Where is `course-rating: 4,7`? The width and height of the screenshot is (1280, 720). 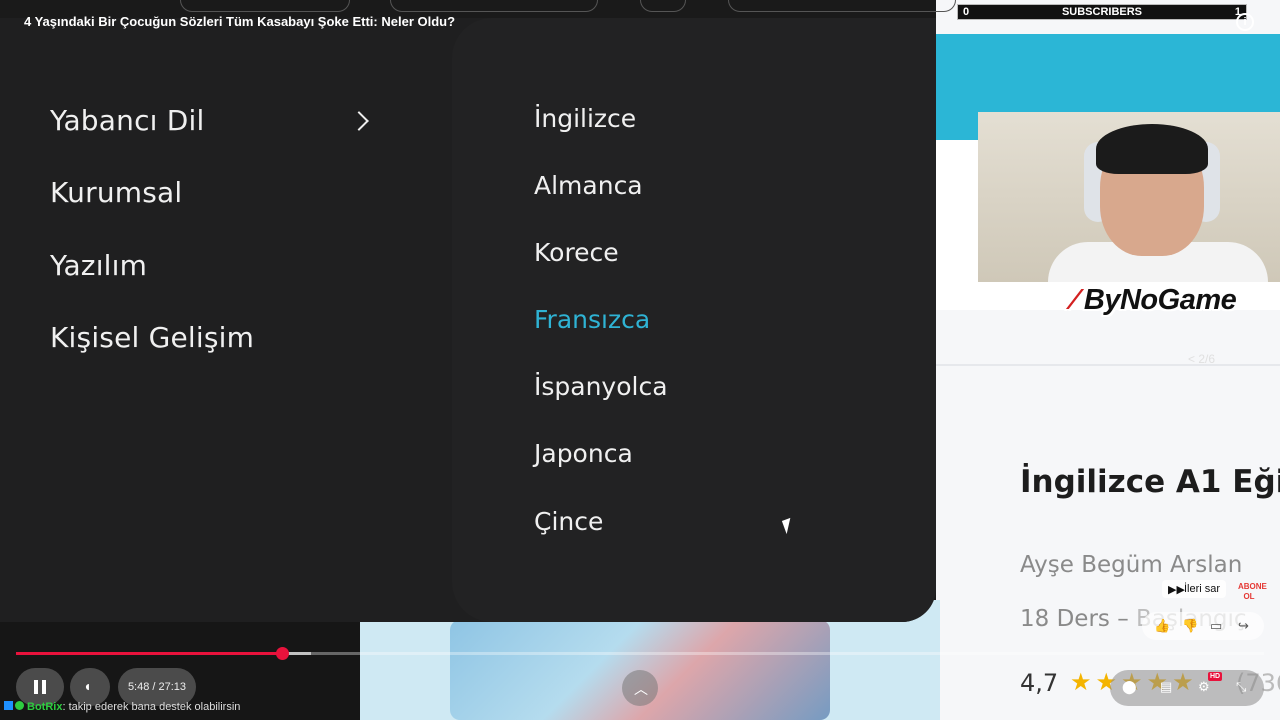 course-rating: 4,7 is located at coordinates (1039, 683).